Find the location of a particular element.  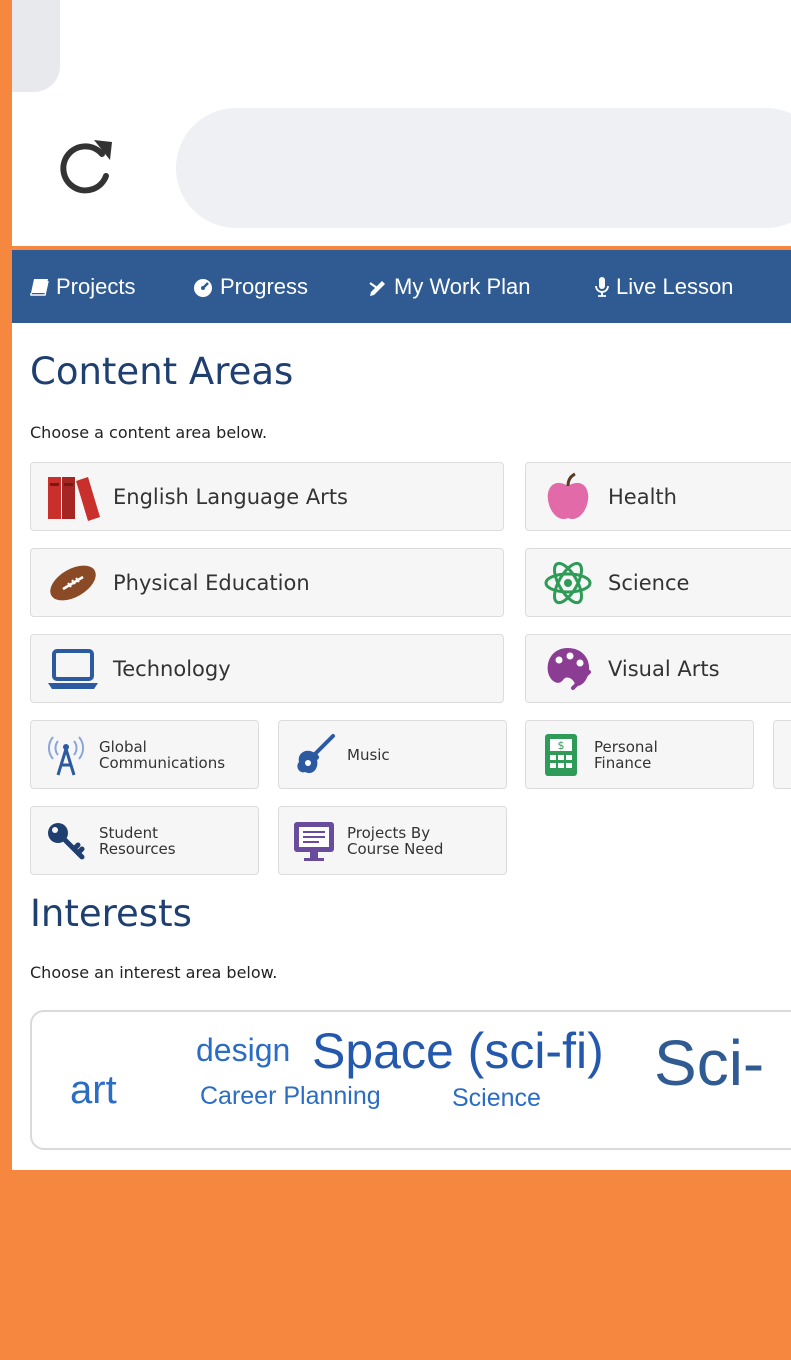

content-areas-subtitle: Choose a content area below. is located at coordinates (149, 432).